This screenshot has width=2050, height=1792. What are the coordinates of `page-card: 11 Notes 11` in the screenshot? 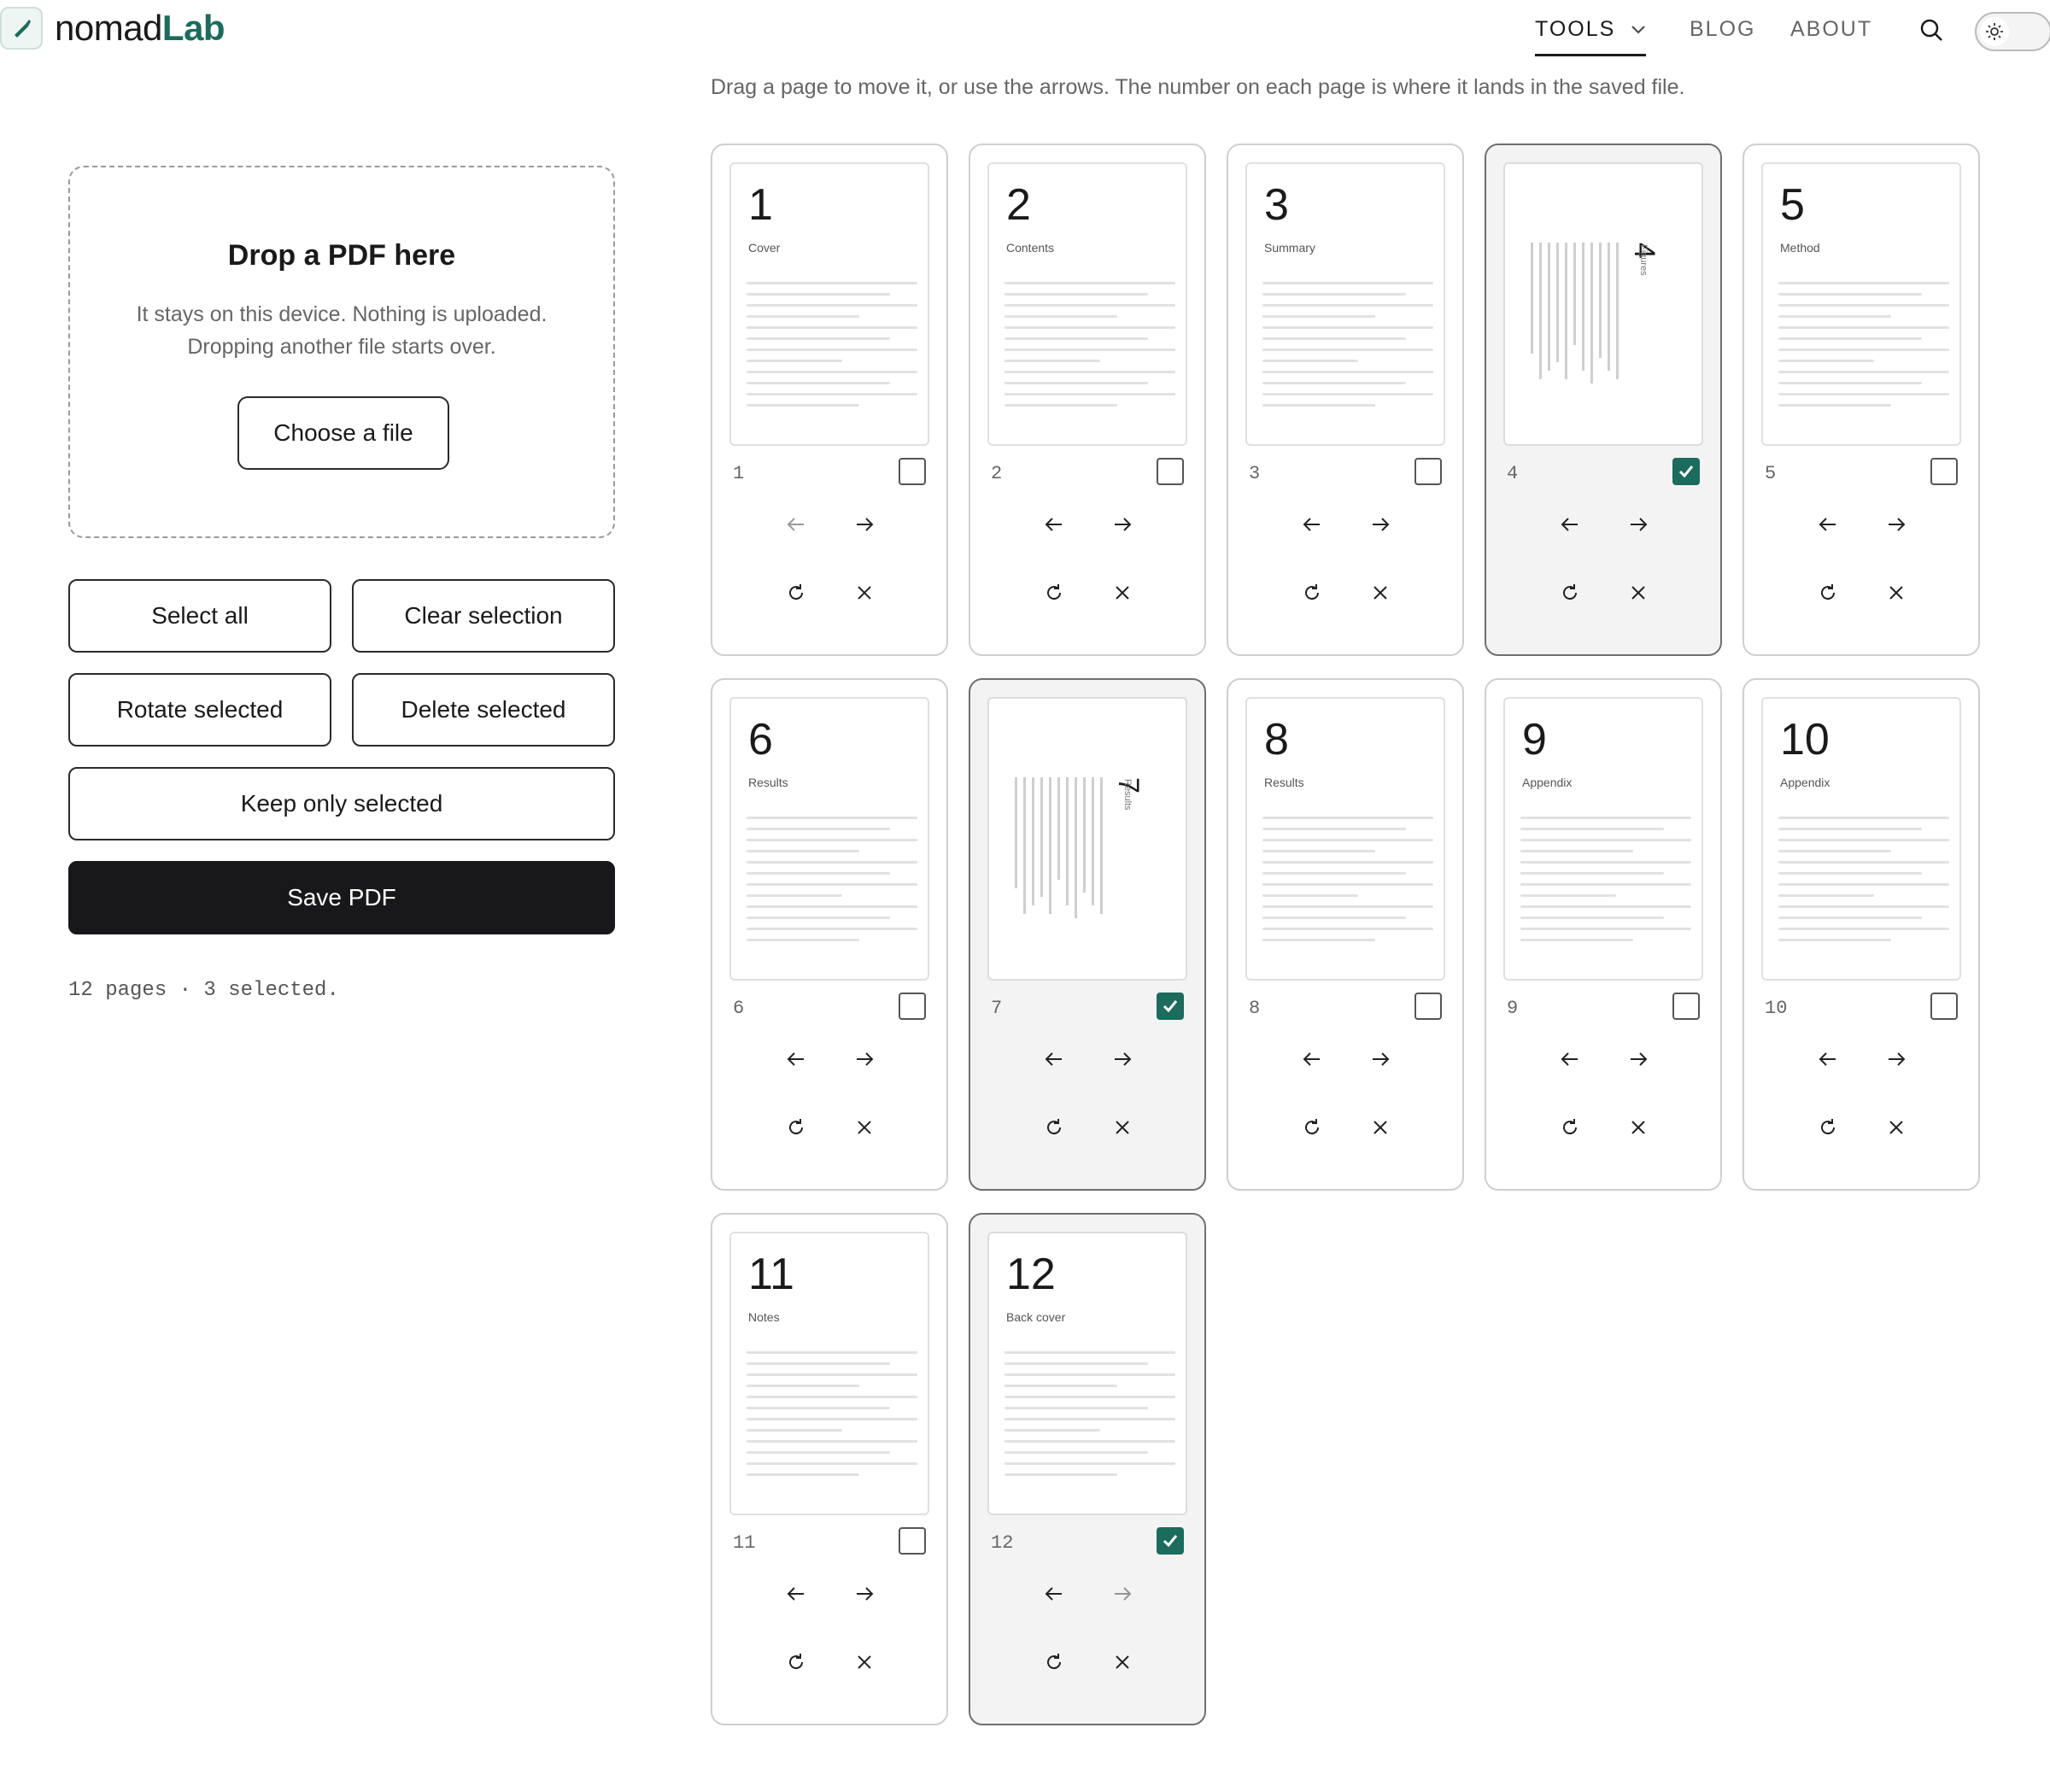 It's located at (829, 1469).